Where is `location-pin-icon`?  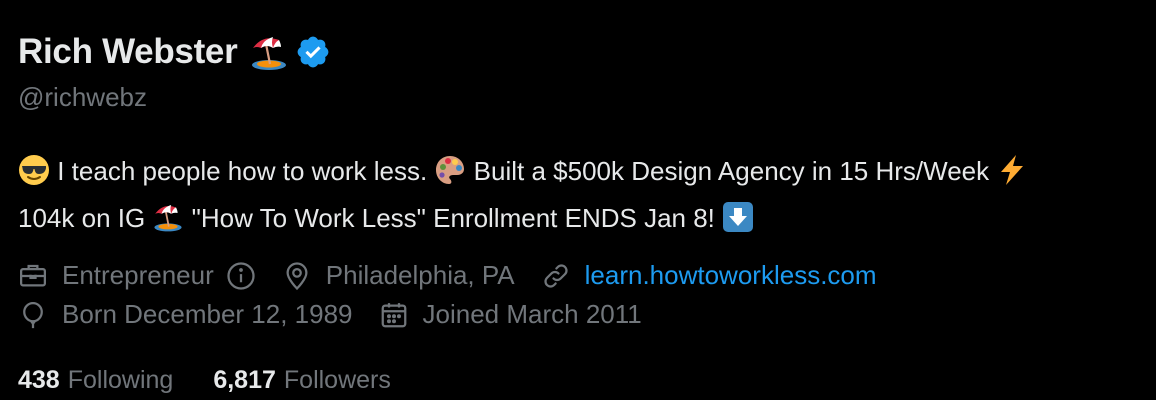
location-pin-icon is located at coordinates (297, 275).